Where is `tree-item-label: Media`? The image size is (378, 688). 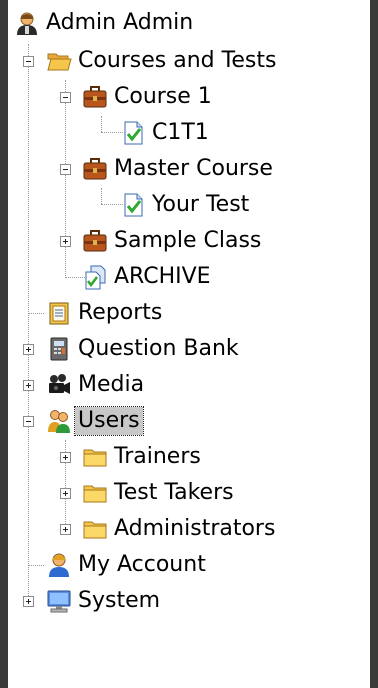
tree-item-label: Media is located at coordinates (111, 384).